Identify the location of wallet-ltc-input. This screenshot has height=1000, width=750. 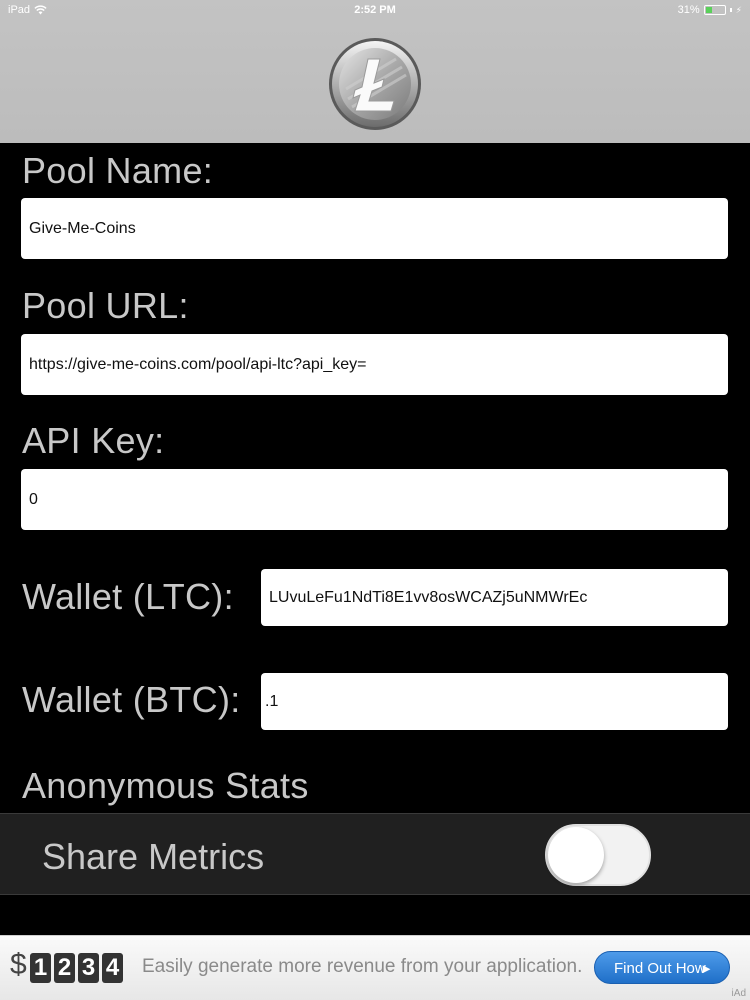
(494, 597).